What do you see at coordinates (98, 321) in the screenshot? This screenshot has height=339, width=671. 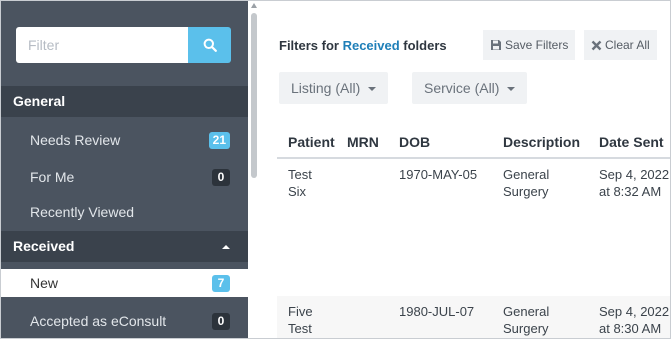 I see `sidebar-item-label: Accepted as eConsult` at bounding box center [98, 321].